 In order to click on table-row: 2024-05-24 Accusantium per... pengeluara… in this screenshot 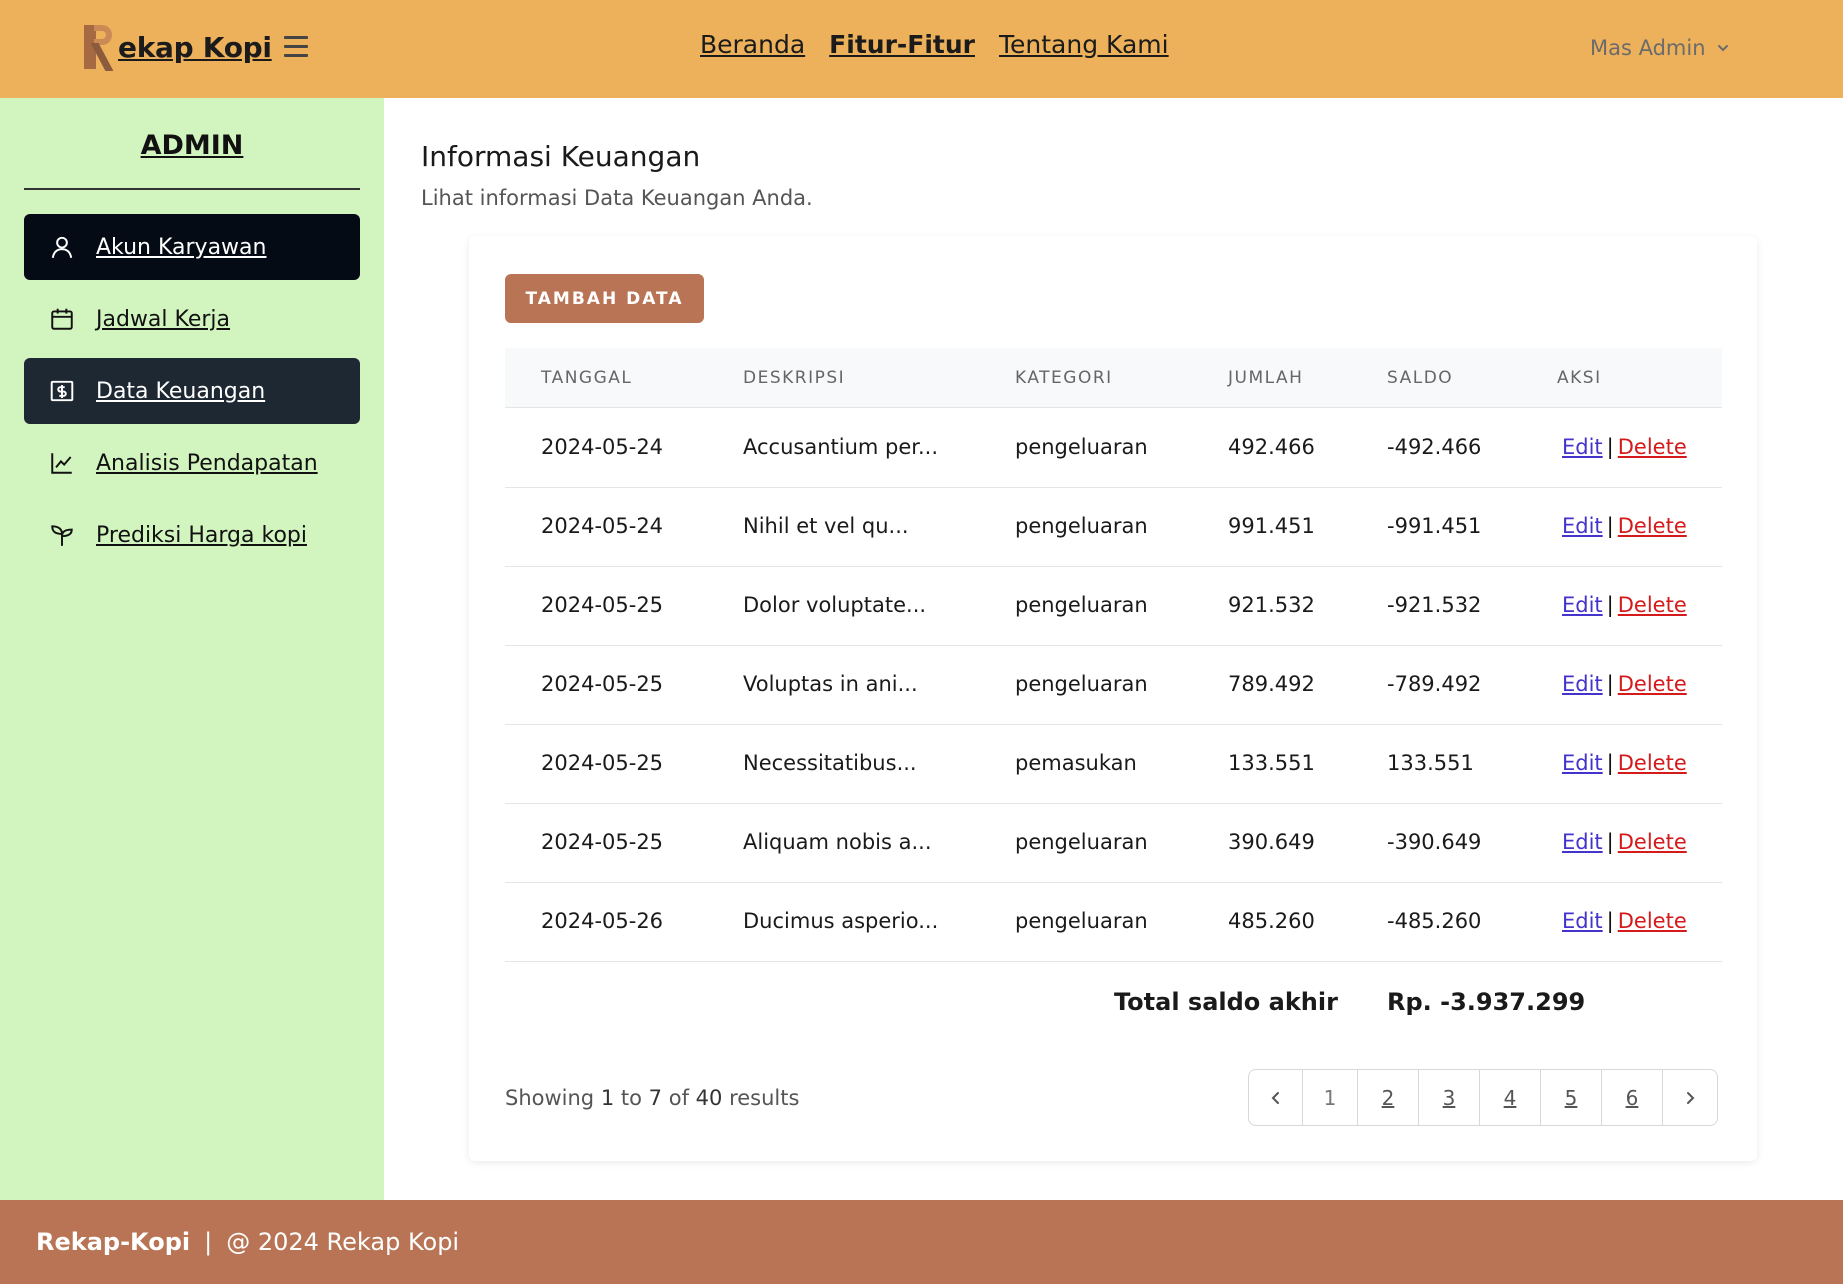, I will do `click(1113, 448)`.